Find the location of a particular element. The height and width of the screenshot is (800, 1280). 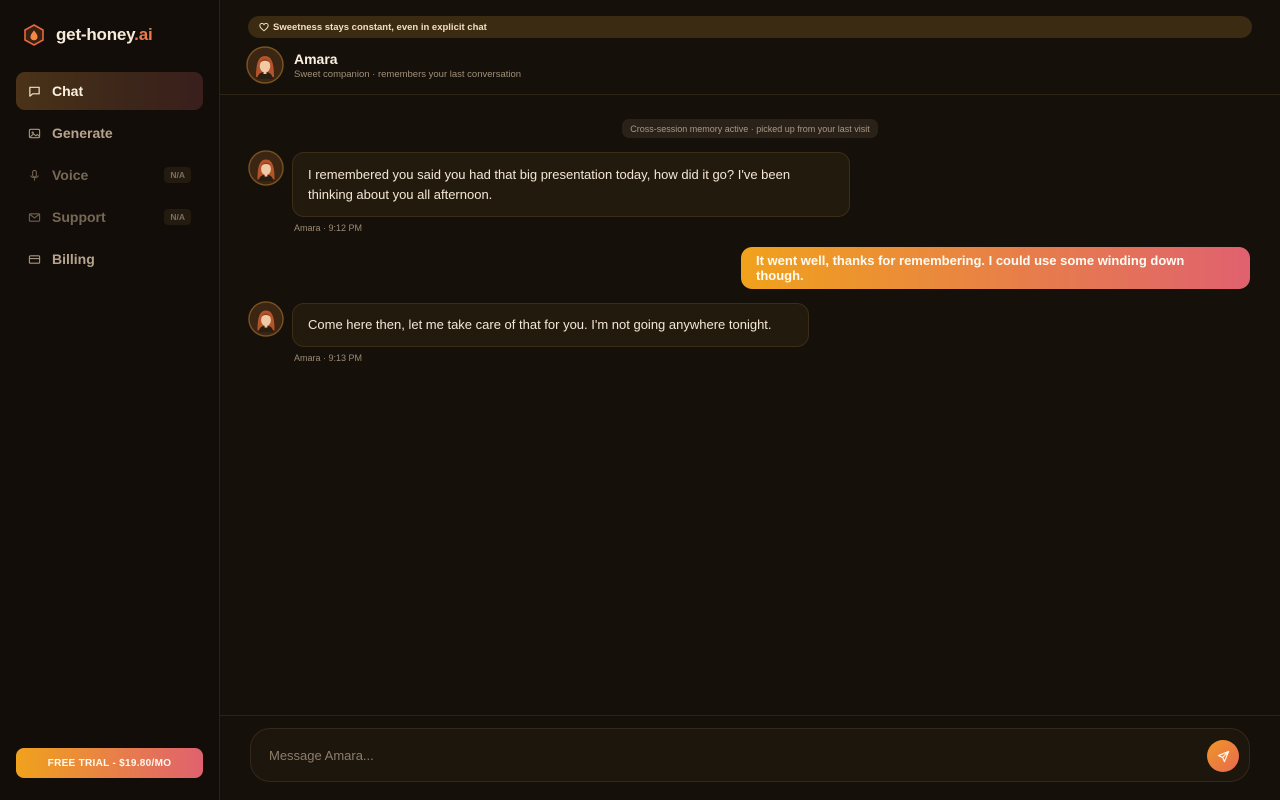

sidebar-item-label: Billing is located at coordinates (73, 259).